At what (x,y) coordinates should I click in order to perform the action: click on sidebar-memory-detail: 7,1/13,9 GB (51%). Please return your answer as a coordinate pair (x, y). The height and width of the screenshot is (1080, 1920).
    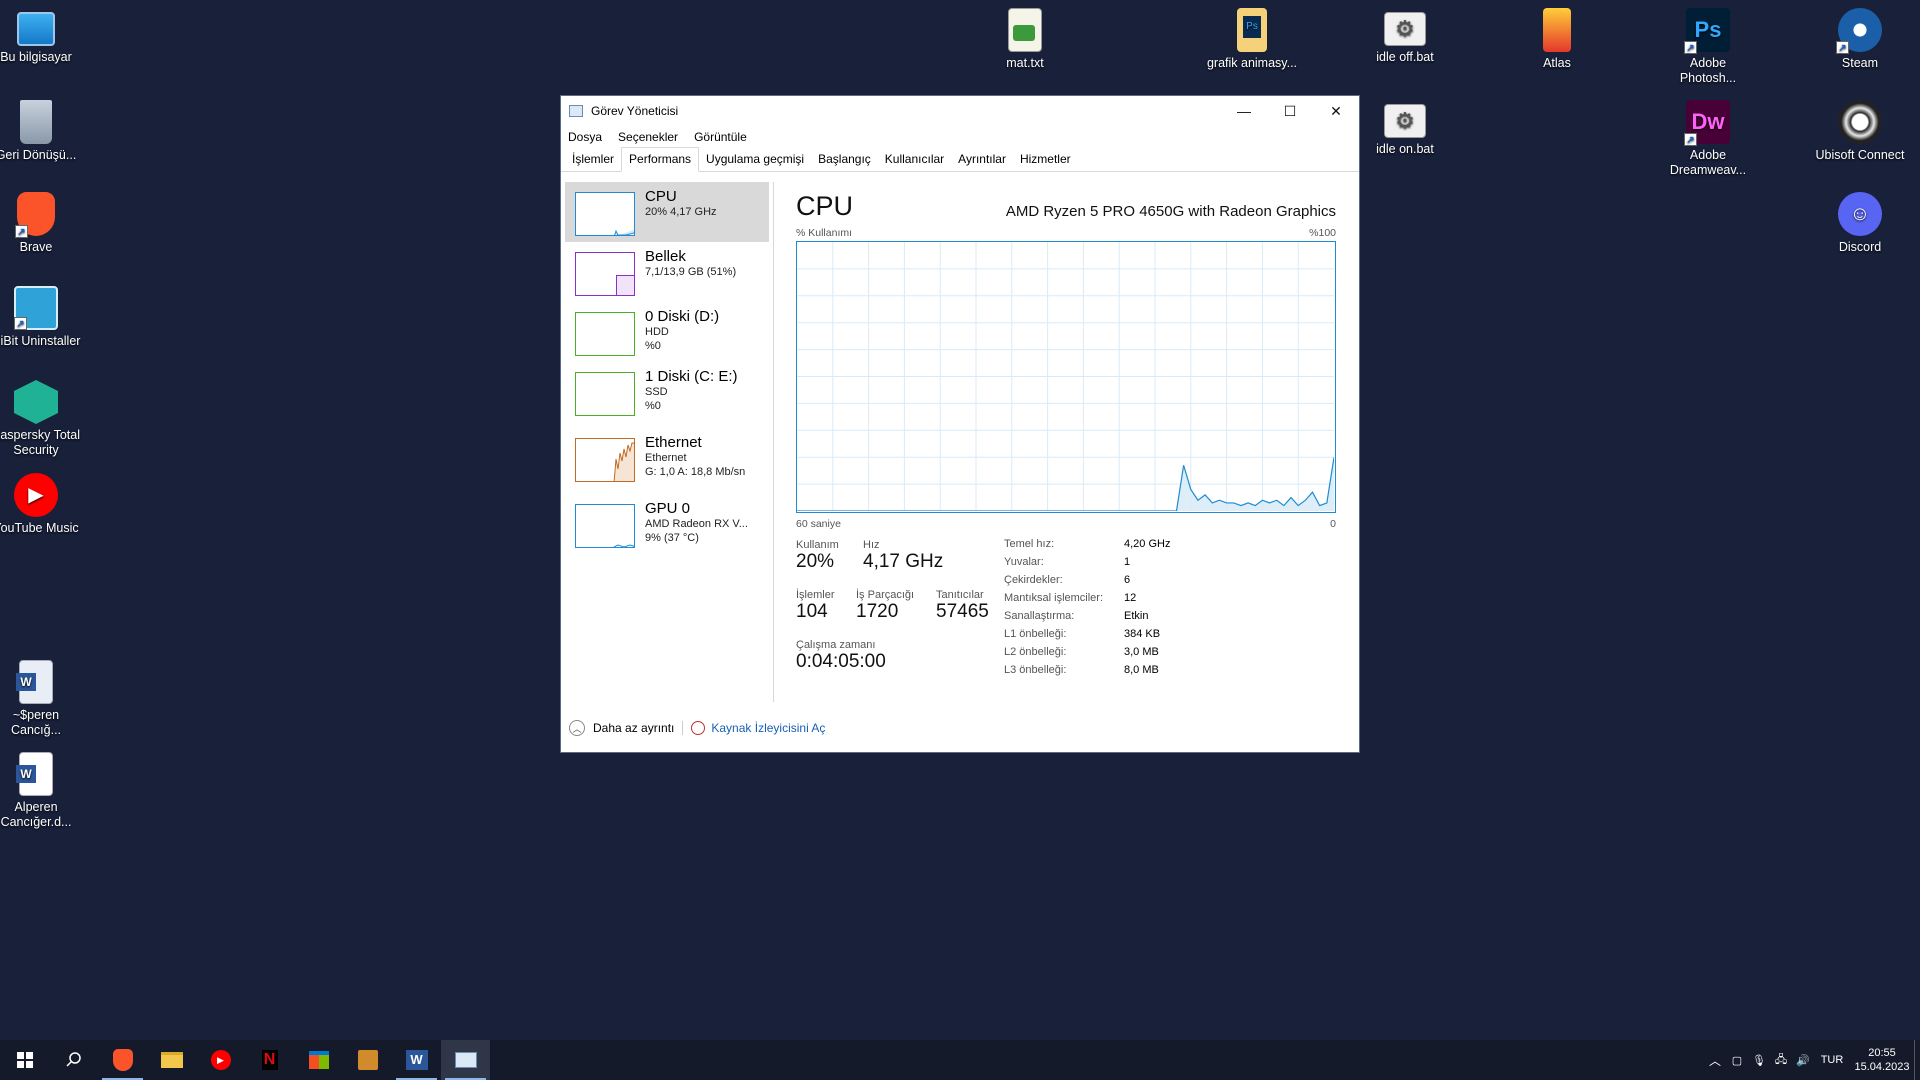
    Looking at the image, I should click on (691, 272).